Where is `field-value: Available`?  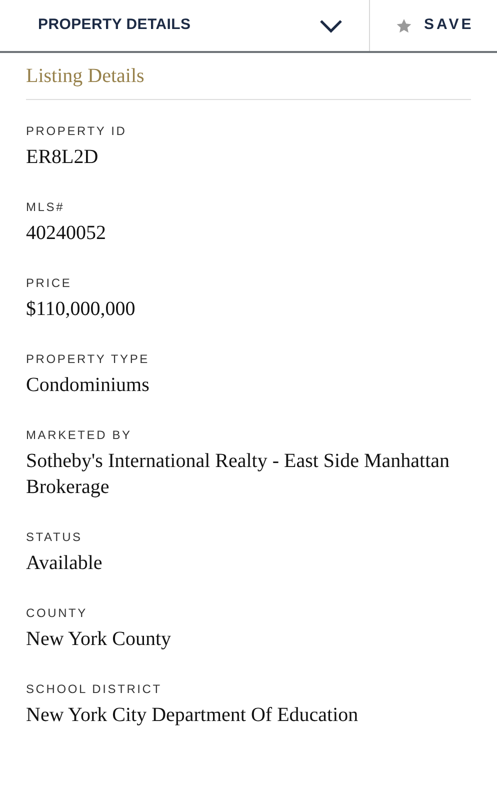 field-value: Available is located at coordinates (65, 563).